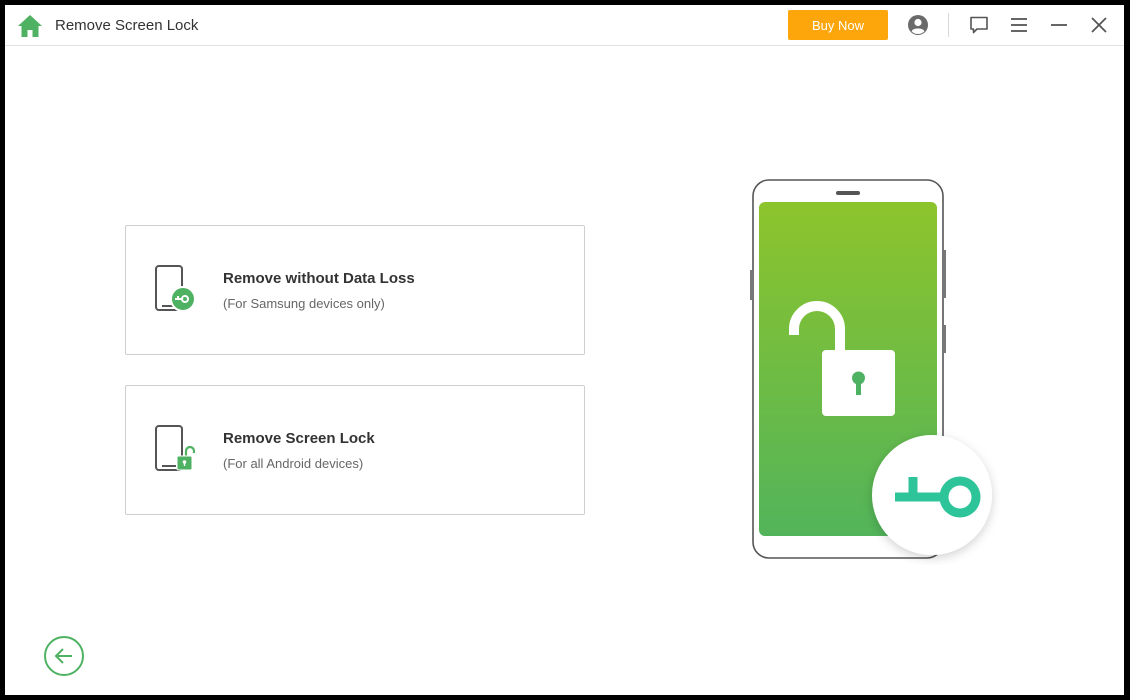  Describe the element at coordinates (1019, 25) in the screenshot. I see `menu-icon` at that location.